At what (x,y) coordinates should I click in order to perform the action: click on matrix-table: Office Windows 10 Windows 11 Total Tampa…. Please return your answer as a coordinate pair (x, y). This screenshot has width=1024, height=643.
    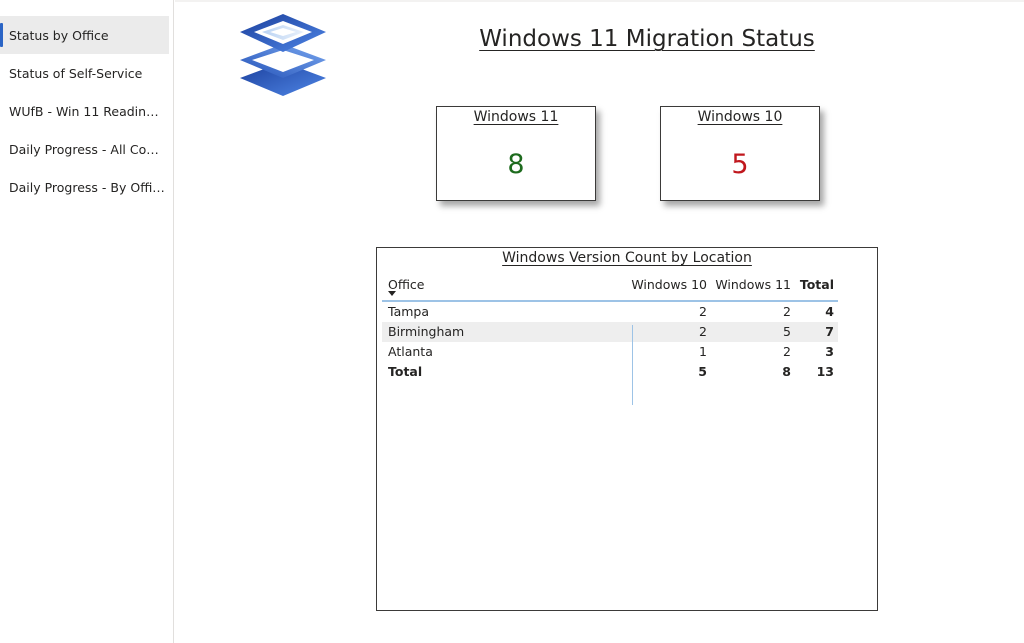
    Looking at the image, I should click on (610, 338).